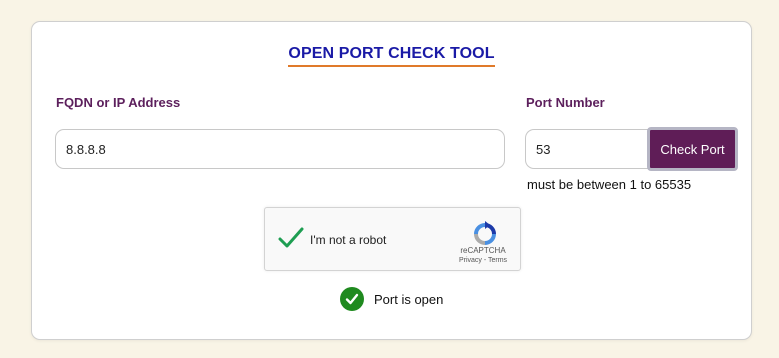  Describe the element at coordinates (565, 102) in the screenshot. I see `port-number-label: Port Number` at that location.